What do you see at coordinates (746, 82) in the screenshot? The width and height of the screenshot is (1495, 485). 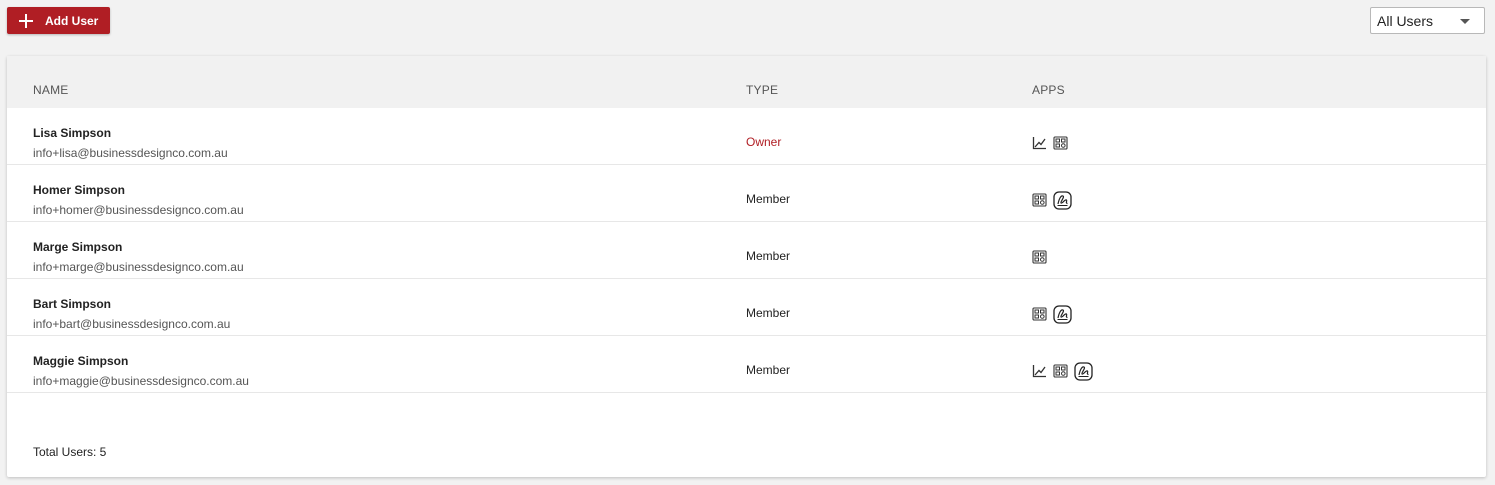 I see `table-header: NAME TYPE APPS` at bounding box center [746, 82].